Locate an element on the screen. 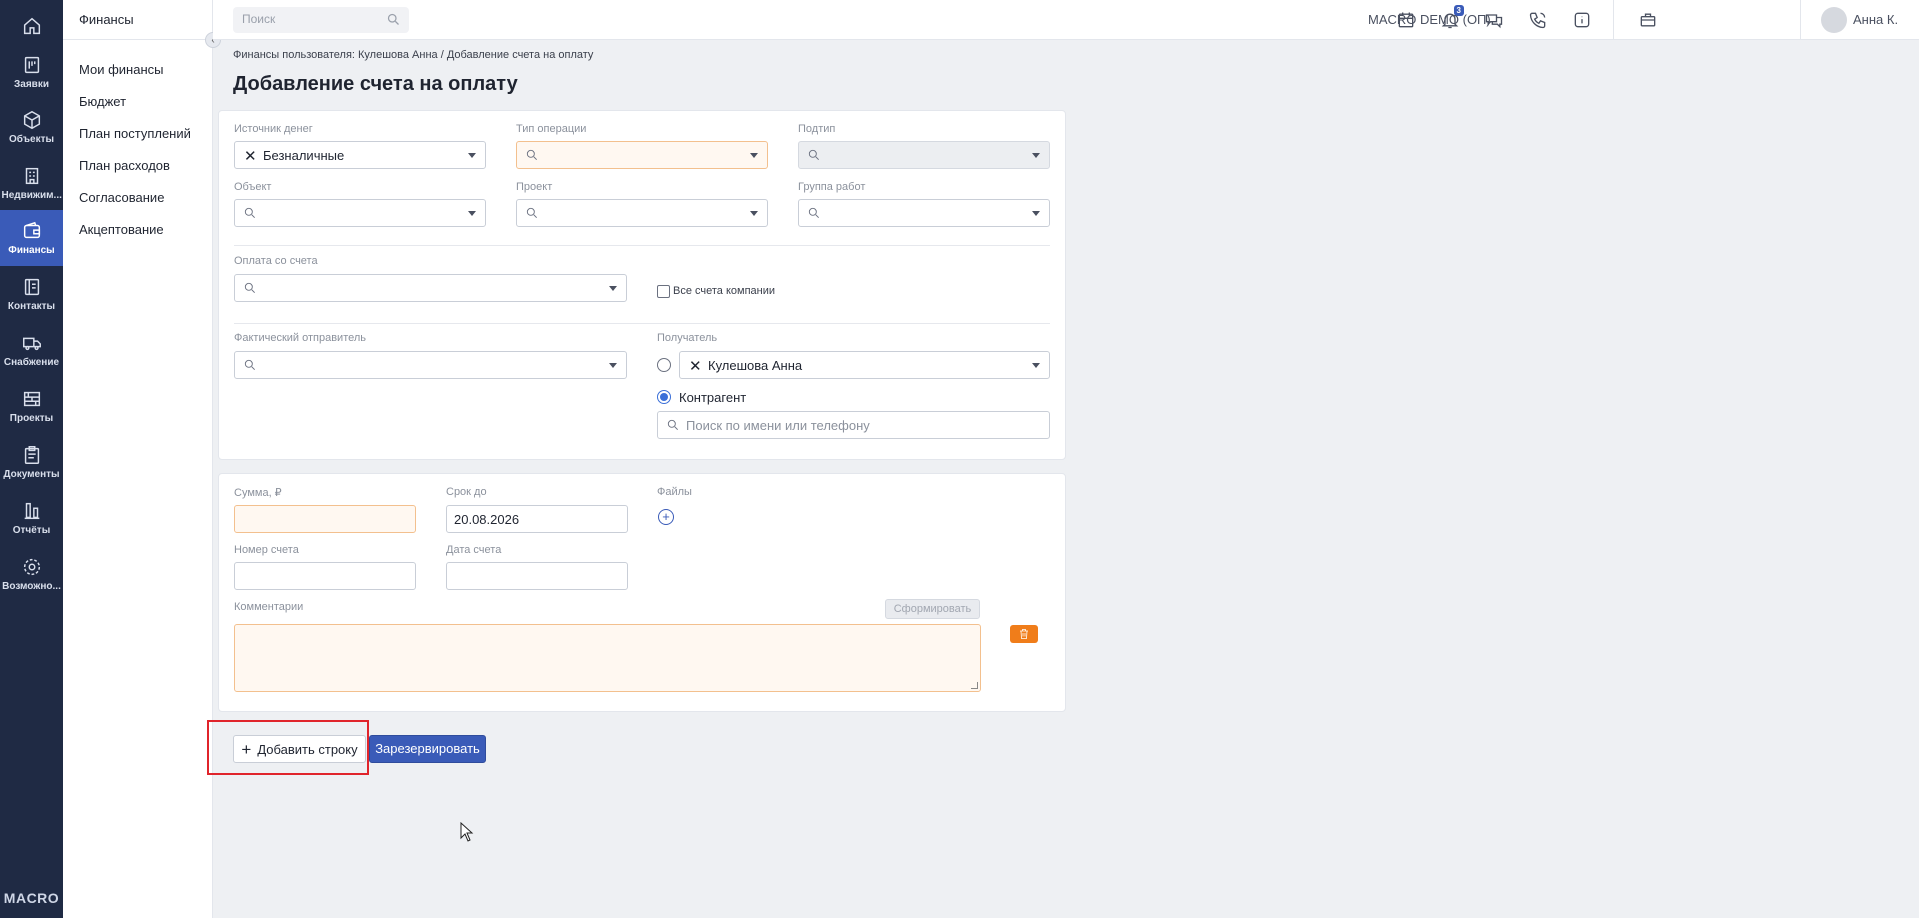 Image resolution: width=1919 pixels, height=918 pixels. building-icon is located at coordinates (31, 176).